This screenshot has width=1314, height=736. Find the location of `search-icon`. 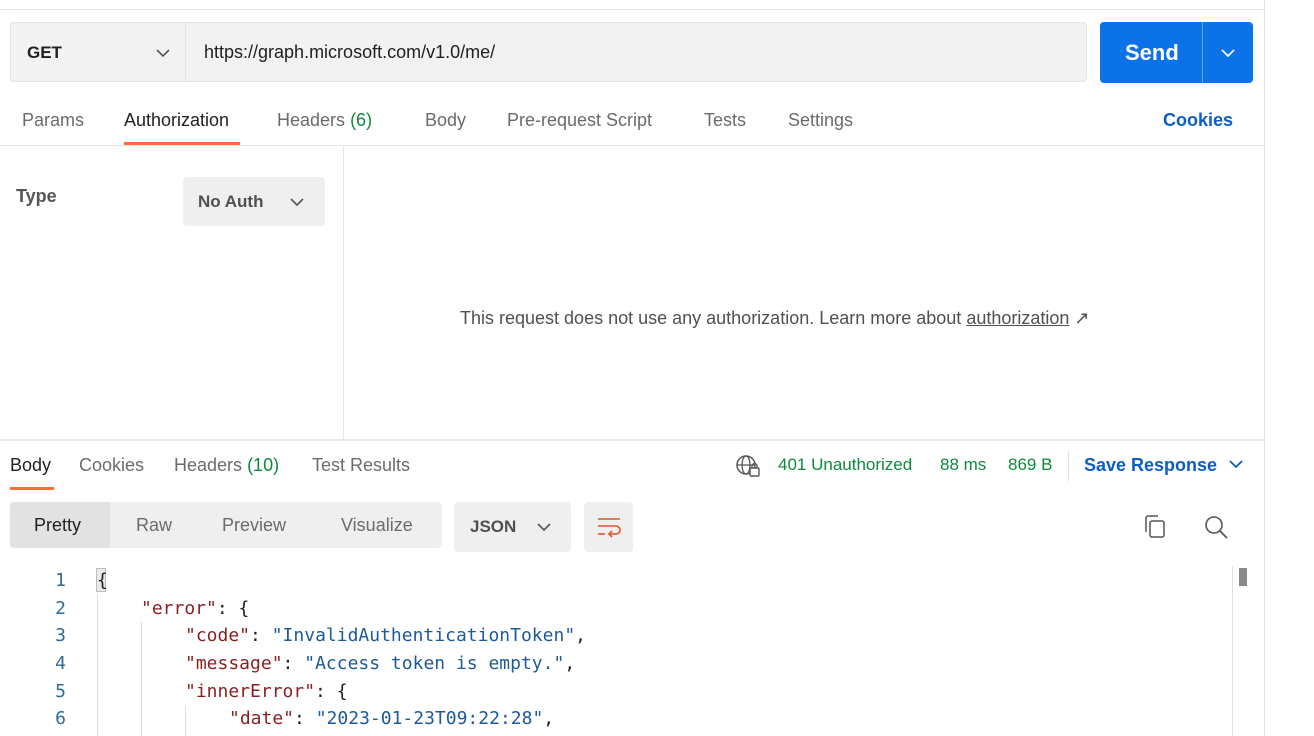

search-icon is located at coordinates (1216, 527).